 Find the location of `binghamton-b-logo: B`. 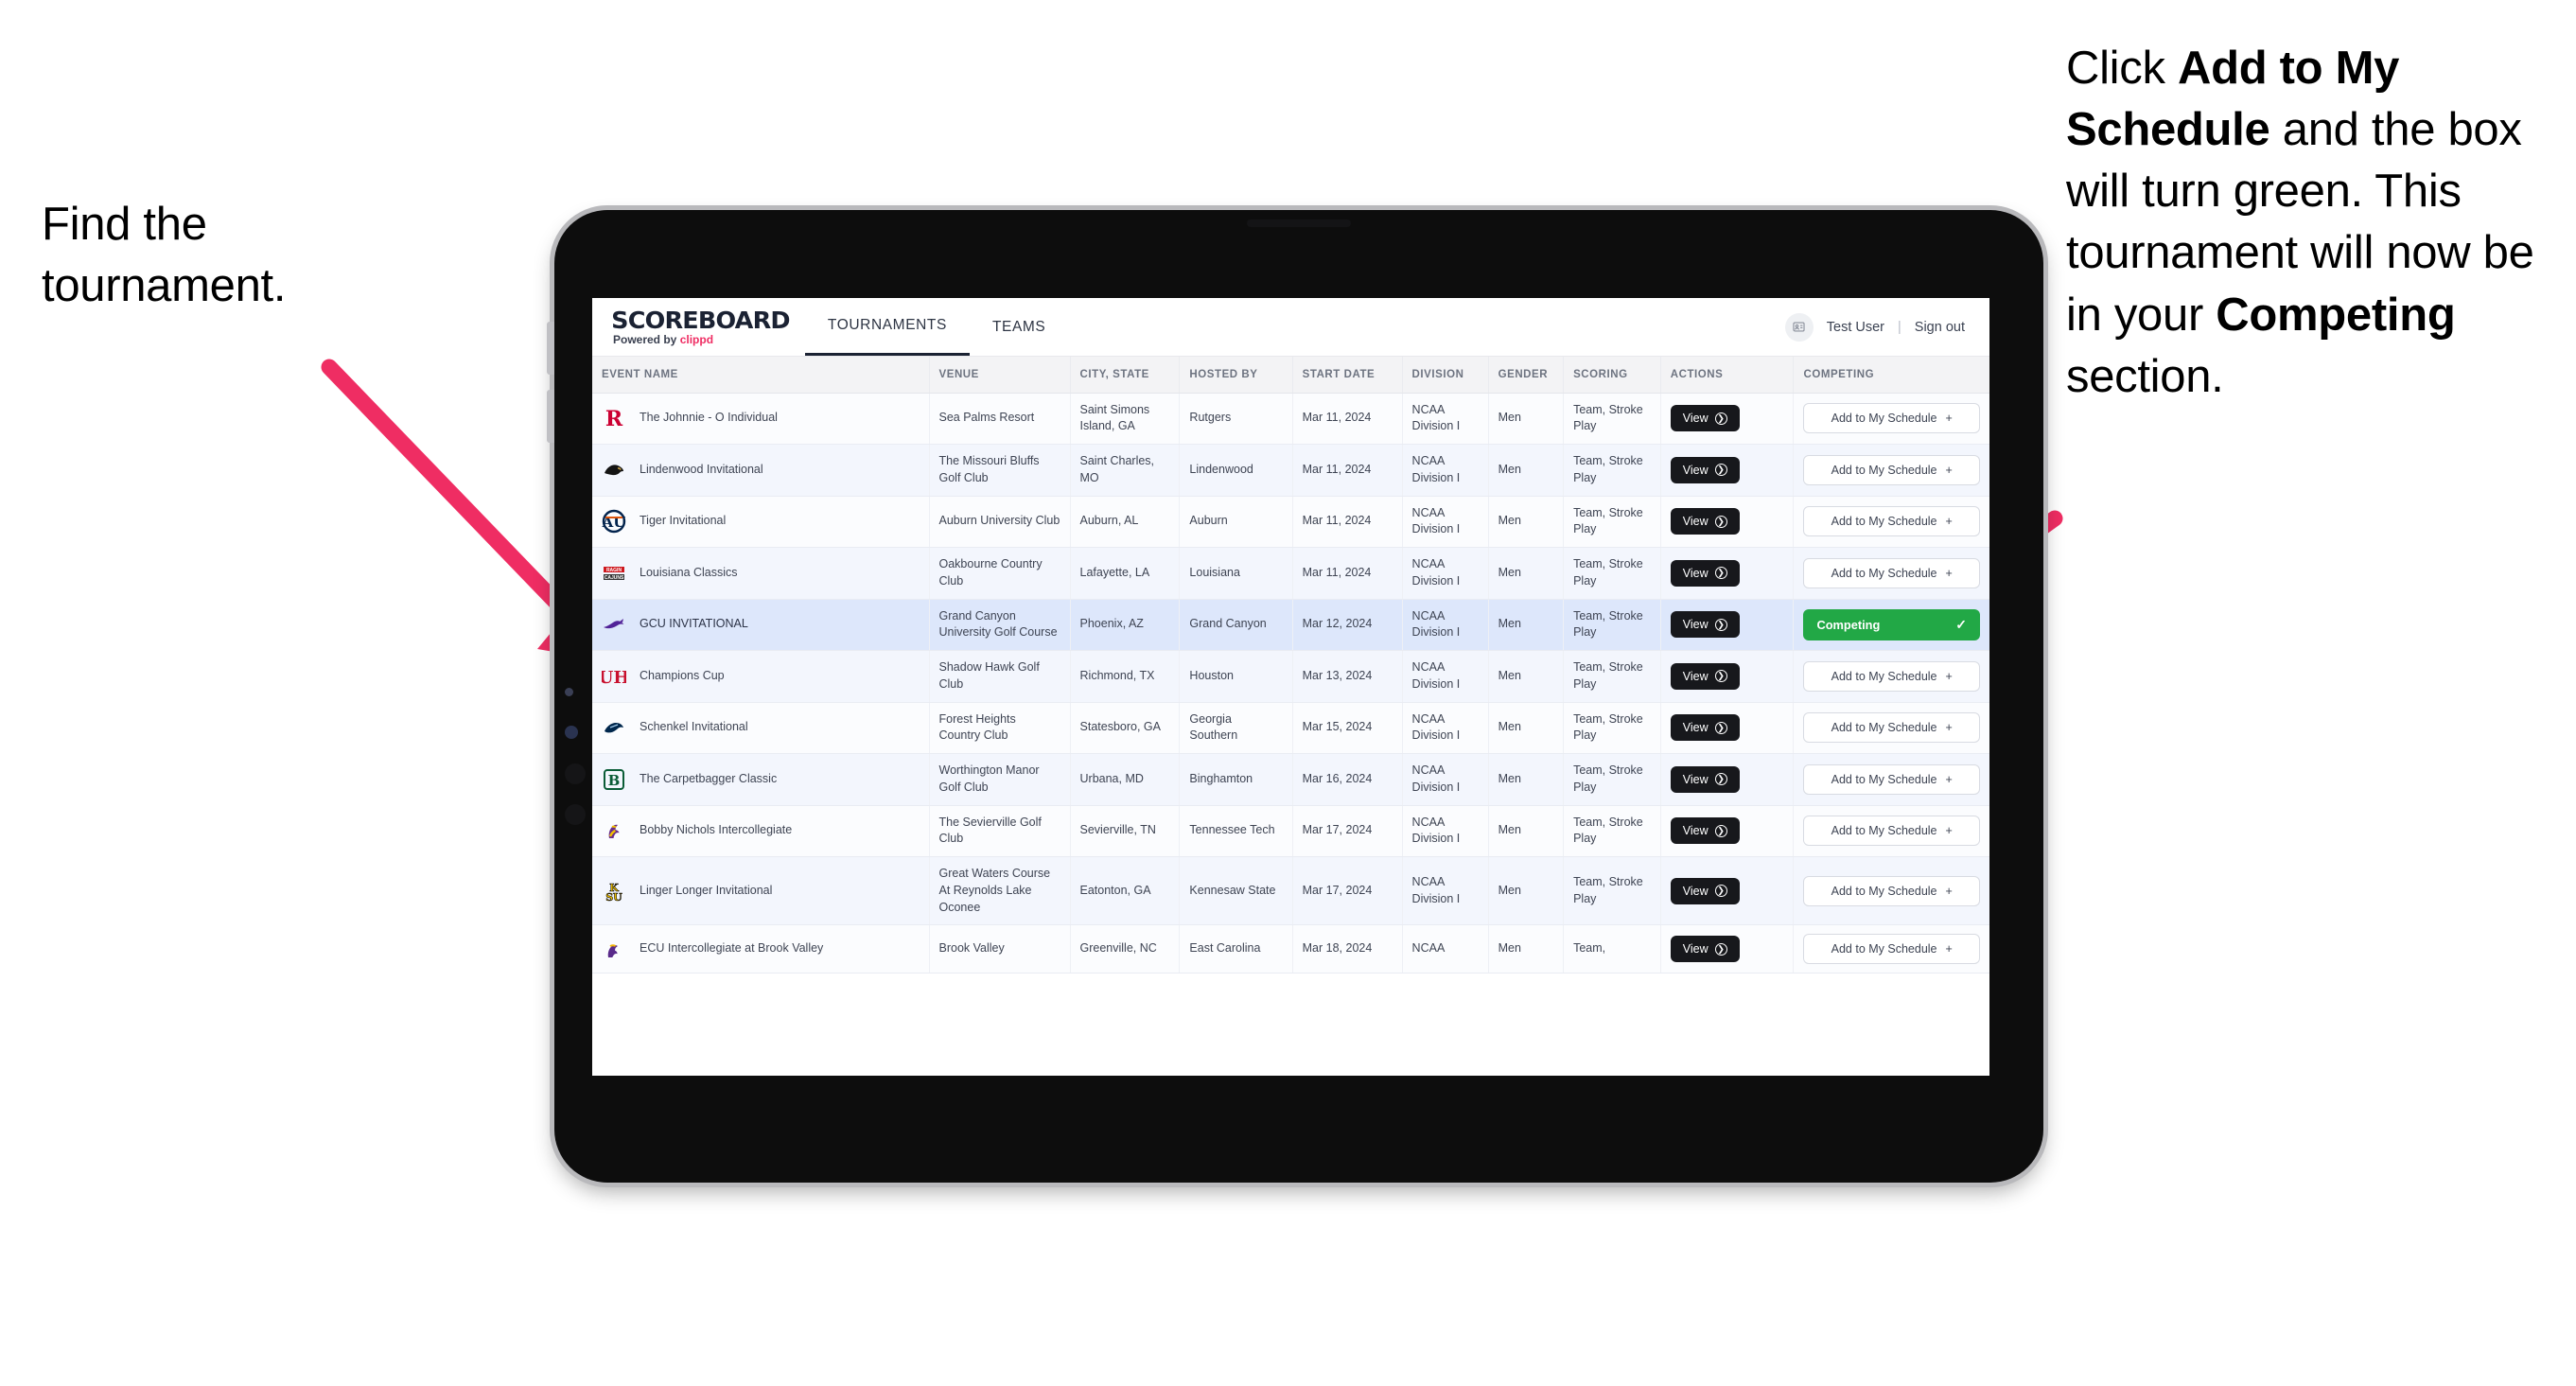

binghamton-b-logo: B is located at coordinates (614, 779).